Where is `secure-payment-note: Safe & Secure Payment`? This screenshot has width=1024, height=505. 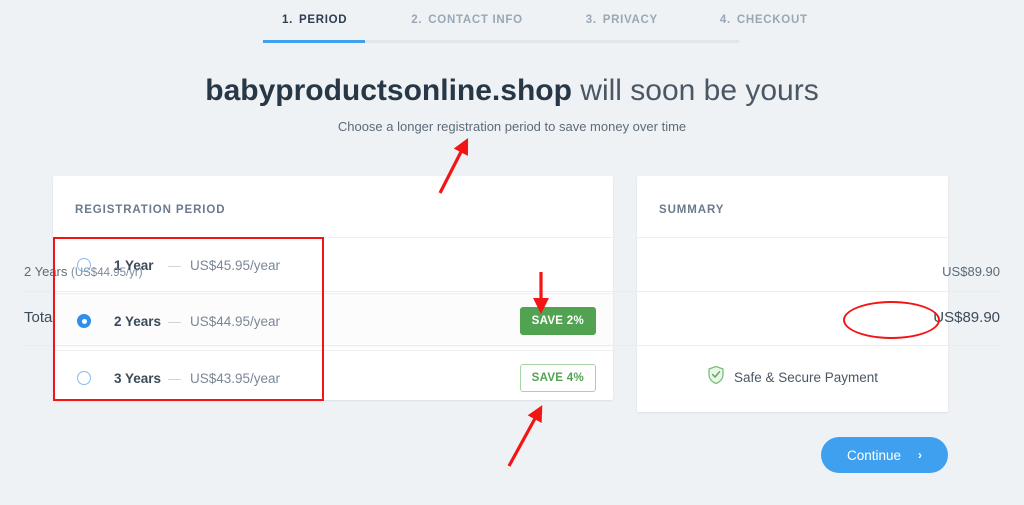 secure-payment-note: Safe & Secure Payment is located at coordinates (792, 377).